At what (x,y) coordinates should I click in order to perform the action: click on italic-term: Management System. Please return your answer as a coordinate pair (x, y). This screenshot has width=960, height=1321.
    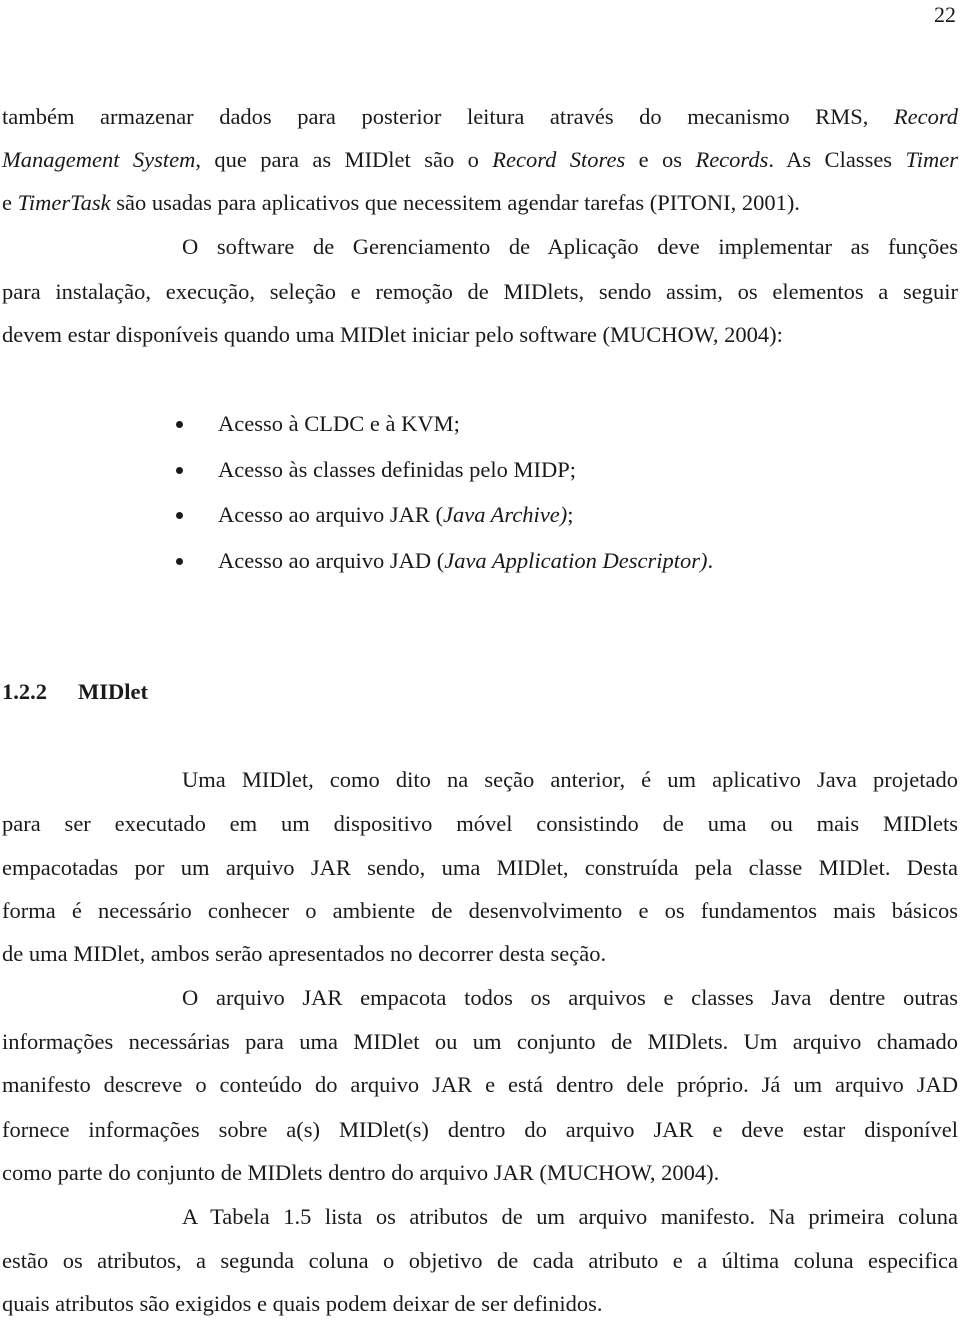
    Looking at the image, I should click on (99, 159).